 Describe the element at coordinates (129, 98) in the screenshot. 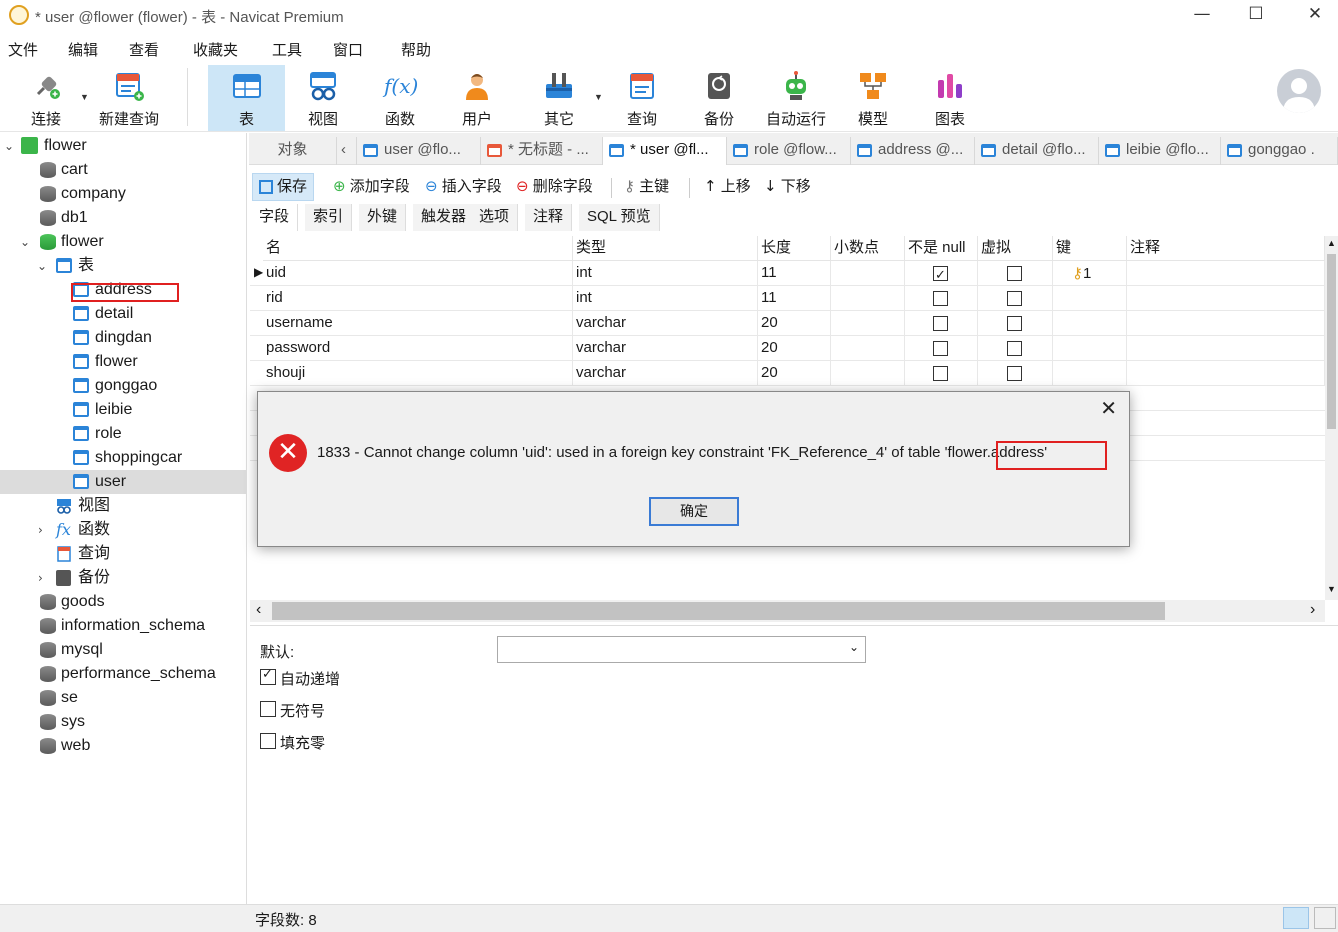

I see `new-query-button: 新建查询` at that location.